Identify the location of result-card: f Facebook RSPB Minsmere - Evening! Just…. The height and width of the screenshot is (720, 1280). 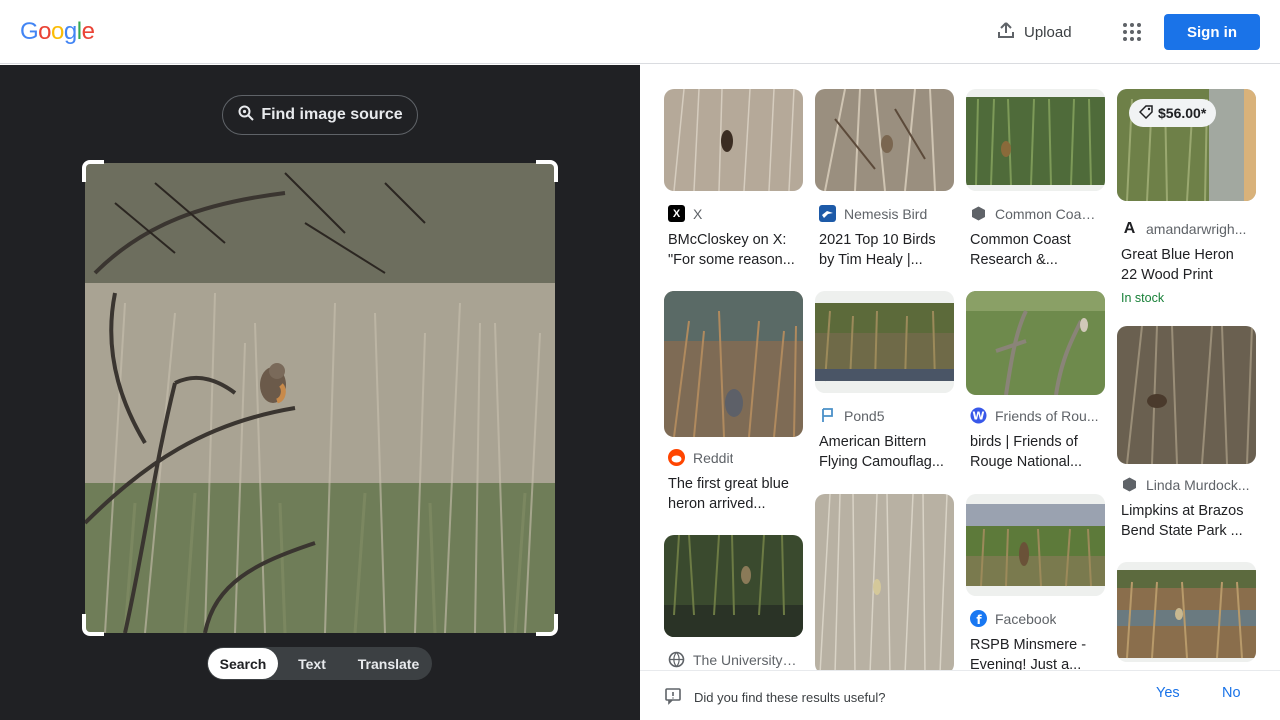
(1035, 582).